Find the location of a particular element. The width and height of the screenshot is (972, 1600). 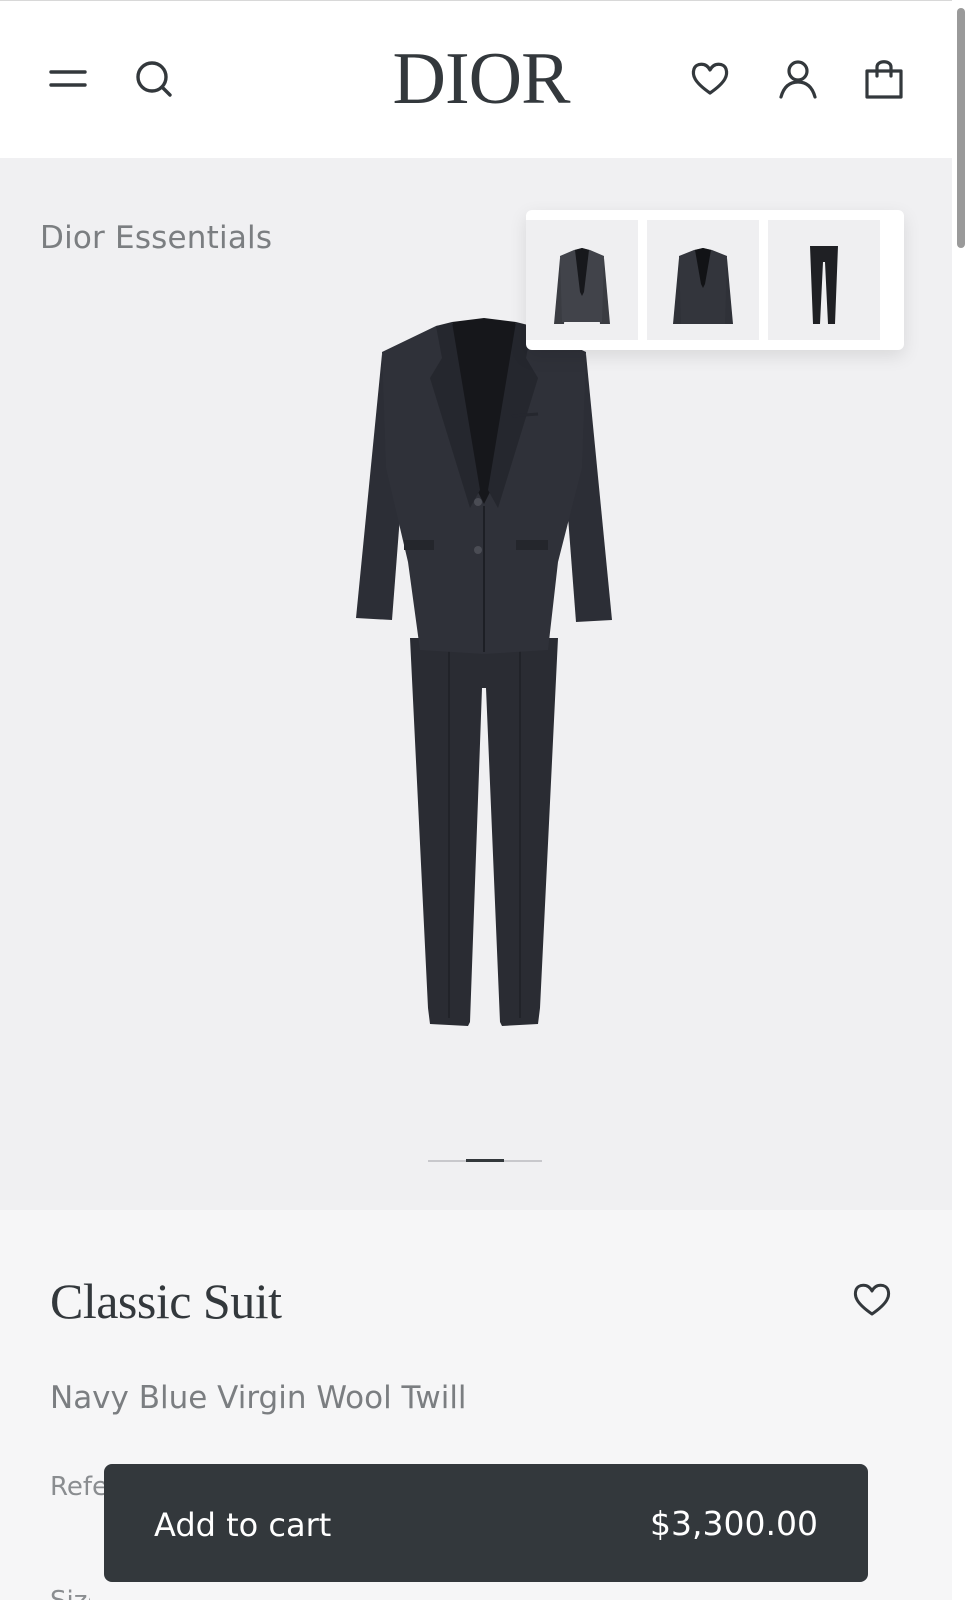

search-icon is located at coordinates (154, 79).